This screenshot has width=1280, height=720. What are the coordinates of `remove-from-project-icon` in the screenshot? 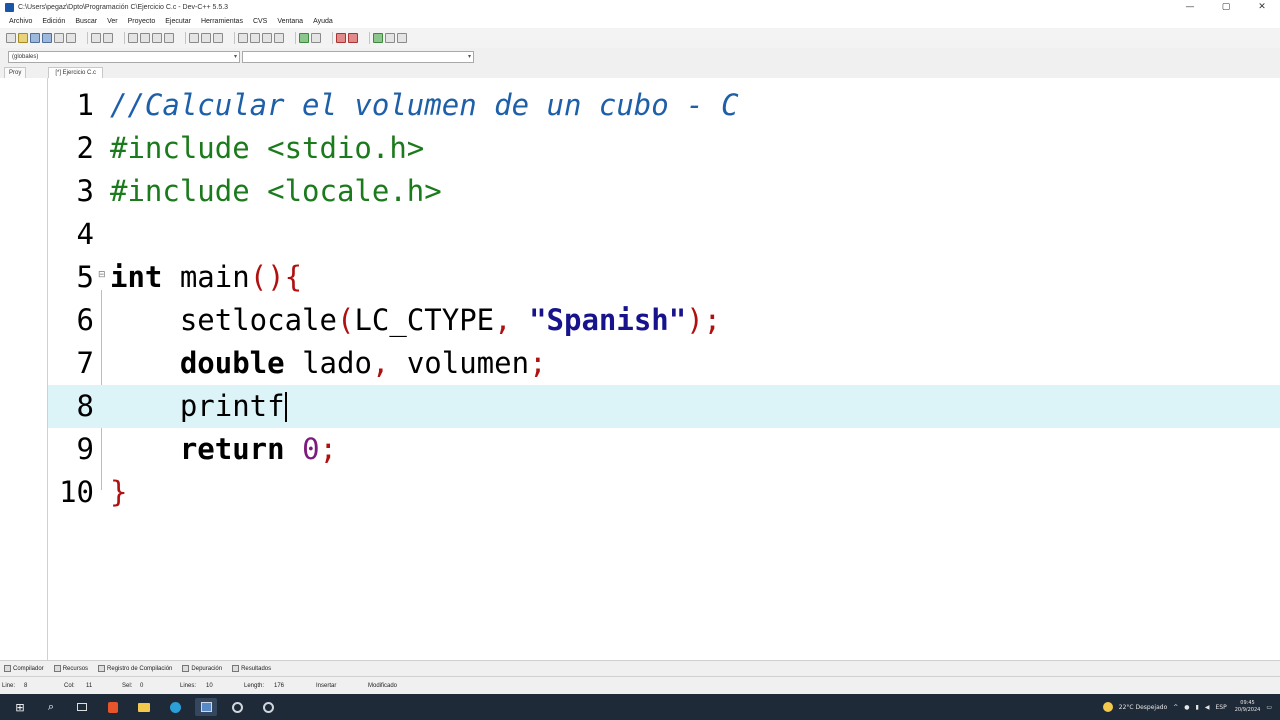 It's located at (267, 38).